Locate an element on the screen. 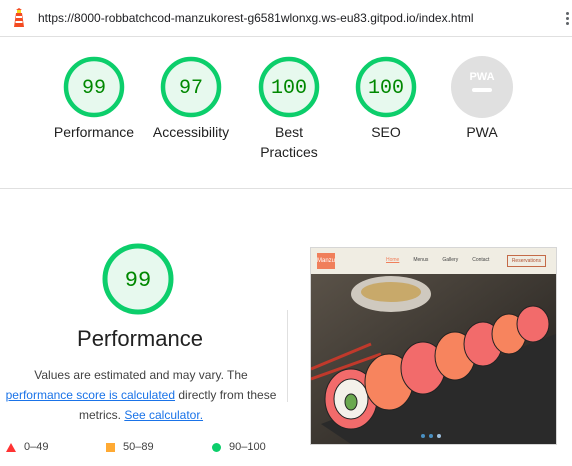  performance-title: Performance is located at coordinates (140, 338).